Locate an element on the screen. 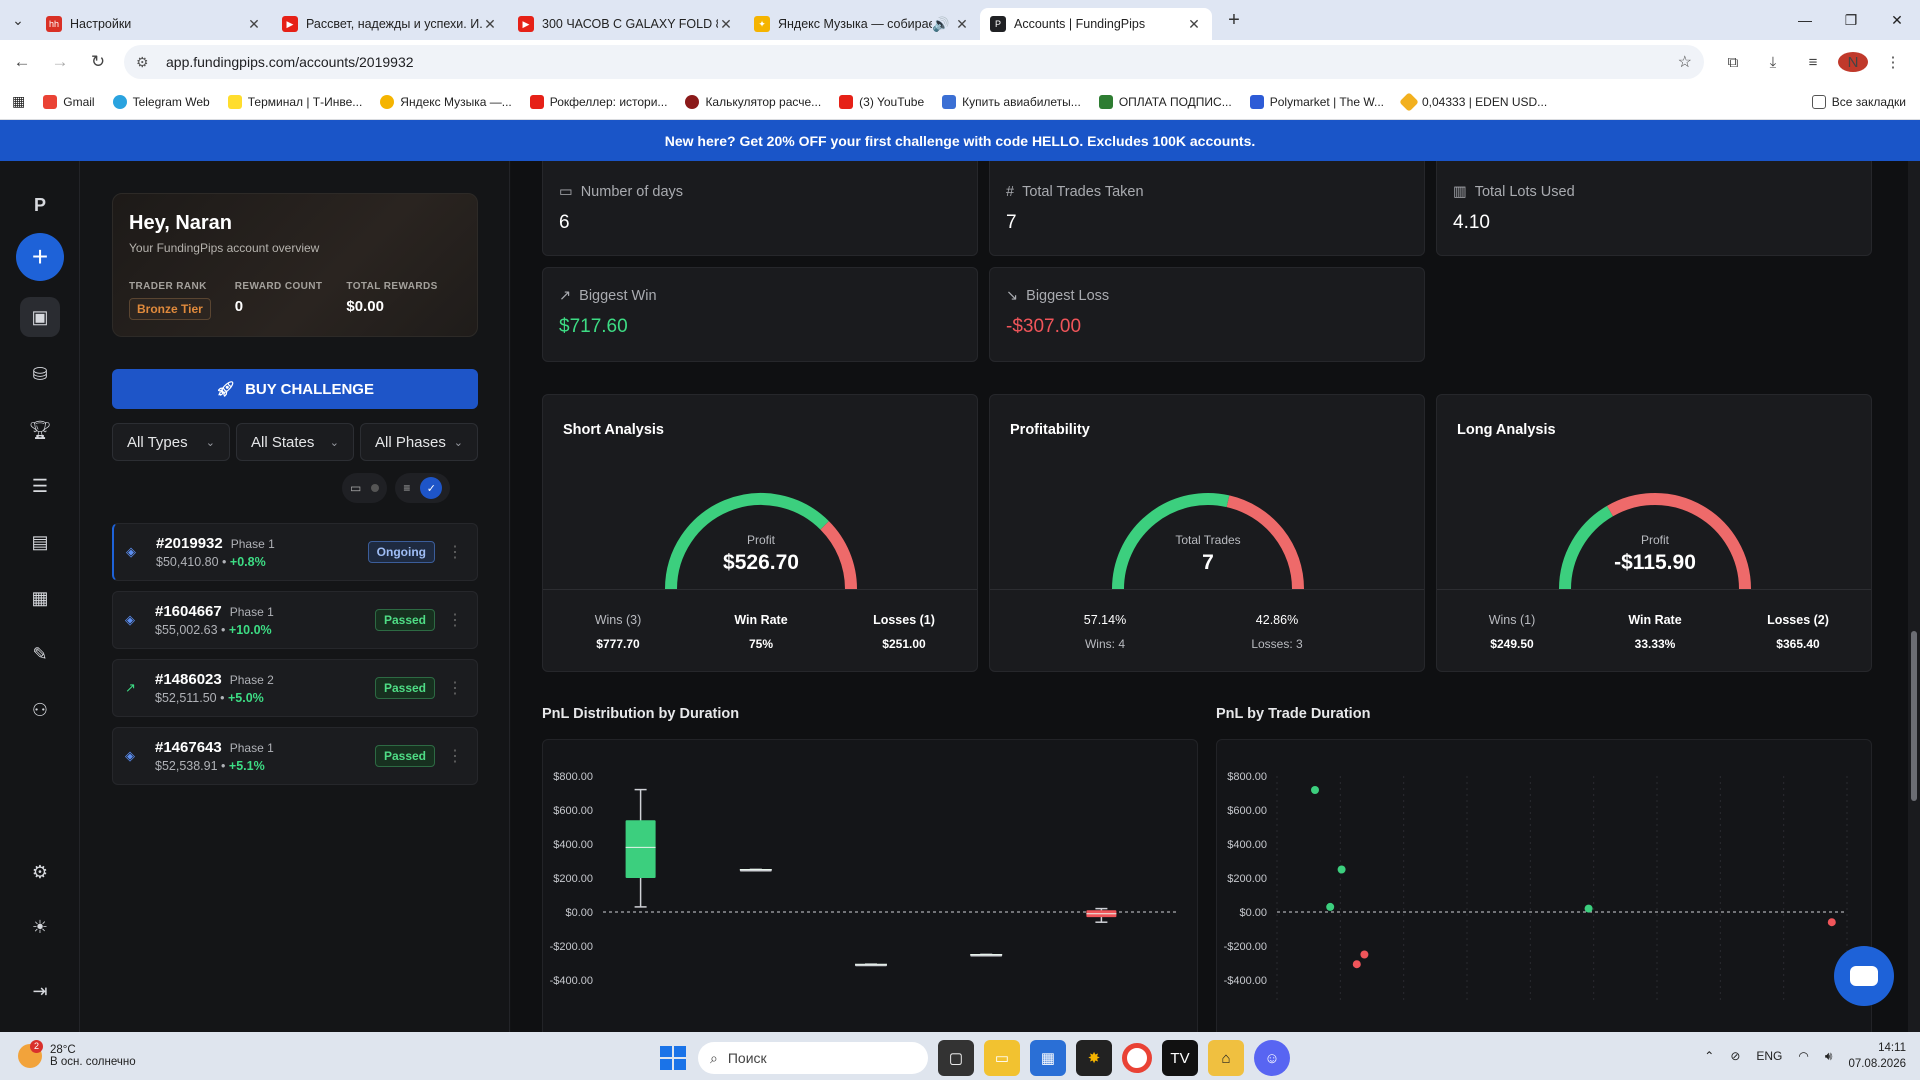  browser-tab: hh Настройки ✕ is located at coordinates (154, 24).